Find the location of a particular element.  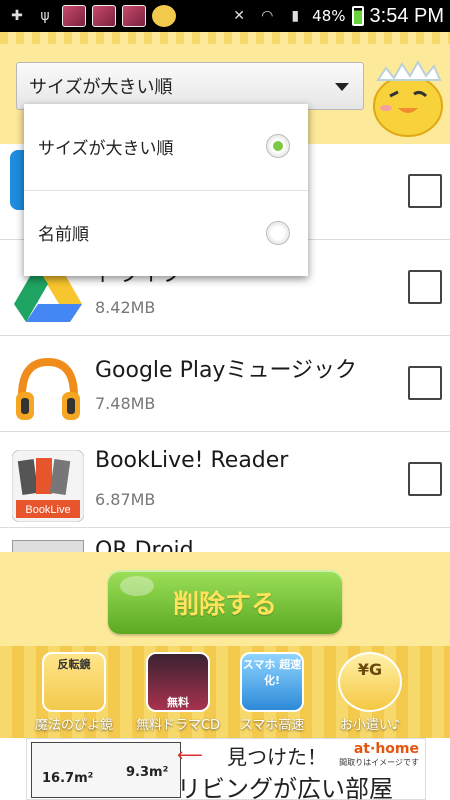

promo-label: 魔法のぴよ鏡 is located at coordinates (73, 725).